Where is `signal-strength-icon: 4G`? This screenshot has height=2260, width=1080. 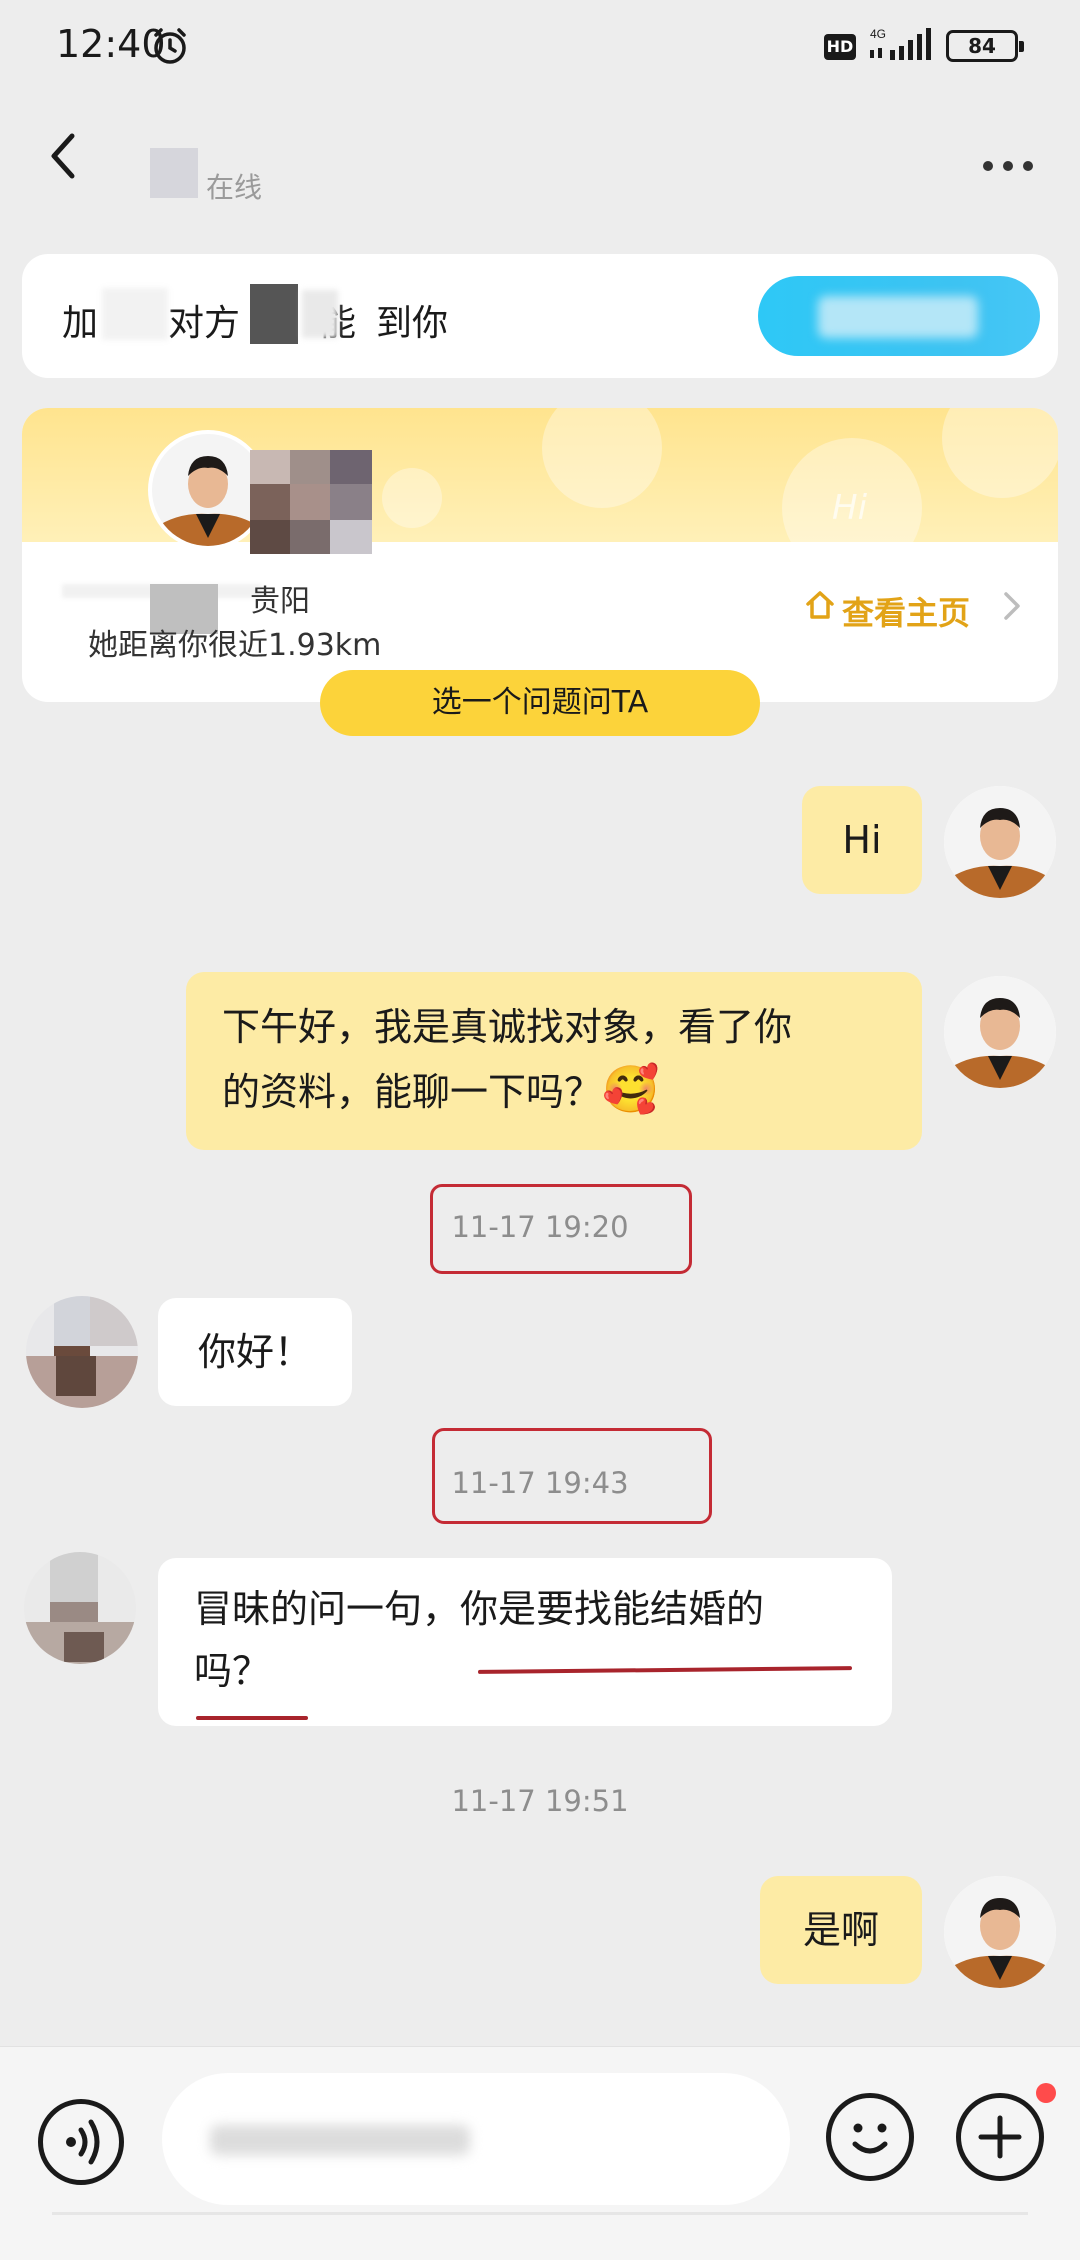 signal-strength-icon: 4G is located at coordinates (900, 43).